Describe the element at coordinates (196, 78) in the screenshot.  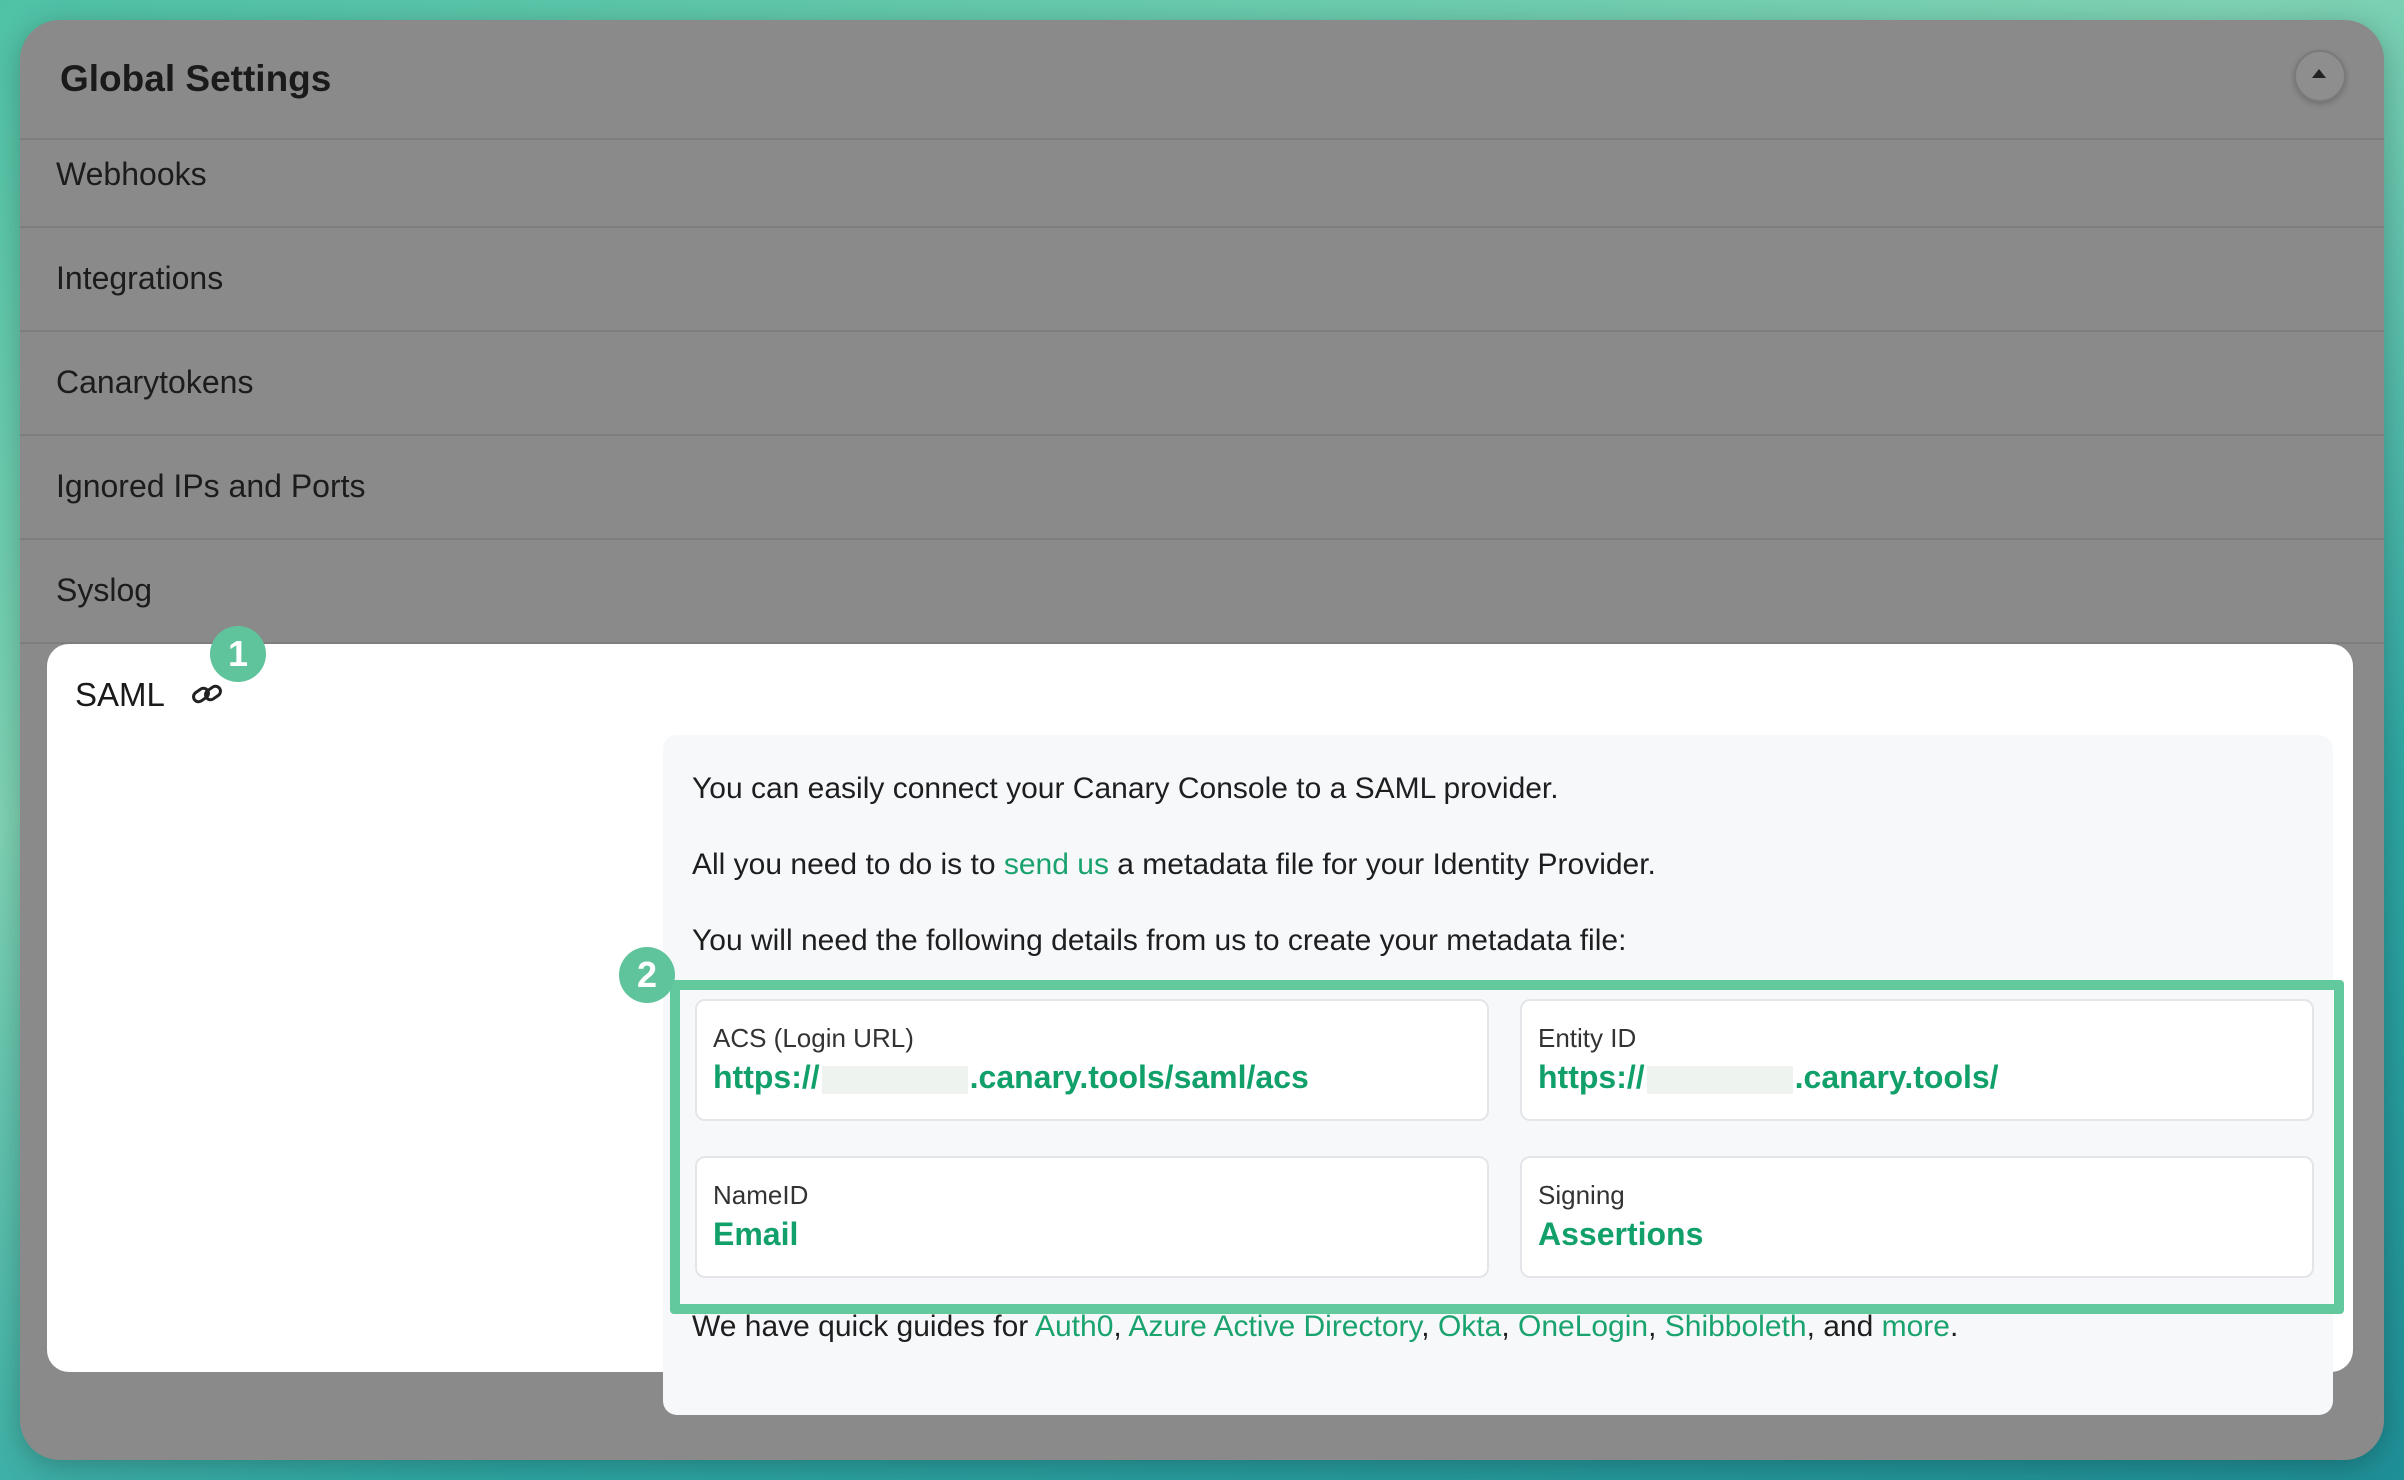
I see `page-title: Global Settings` at that location.